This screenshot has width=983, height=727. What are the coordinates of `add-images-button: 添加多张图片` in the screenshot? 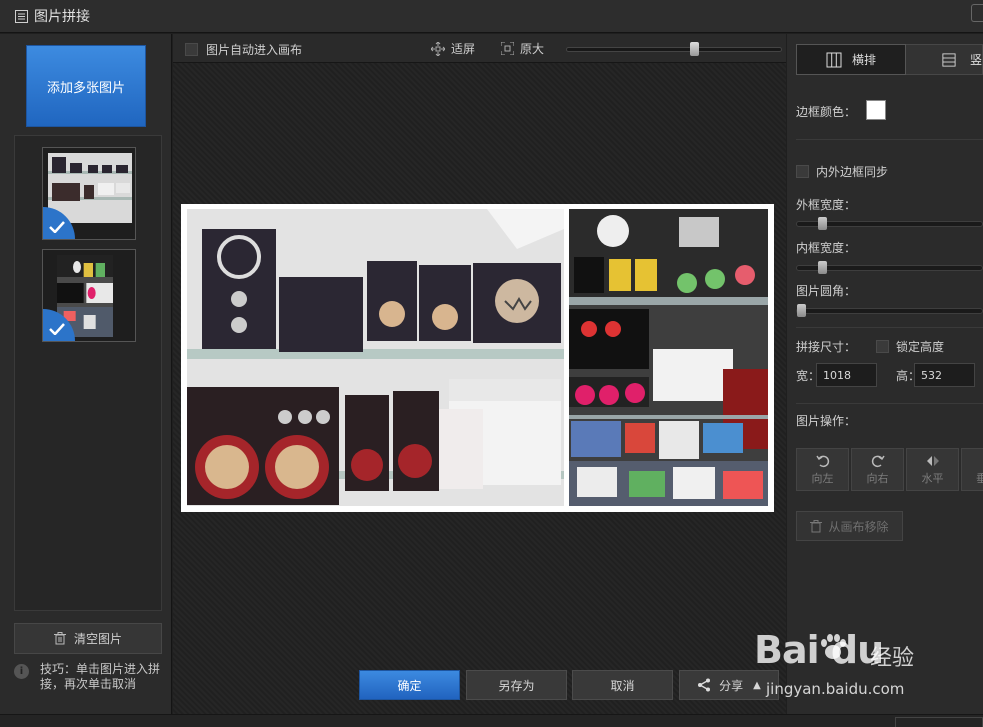 It's located at (86, 86).